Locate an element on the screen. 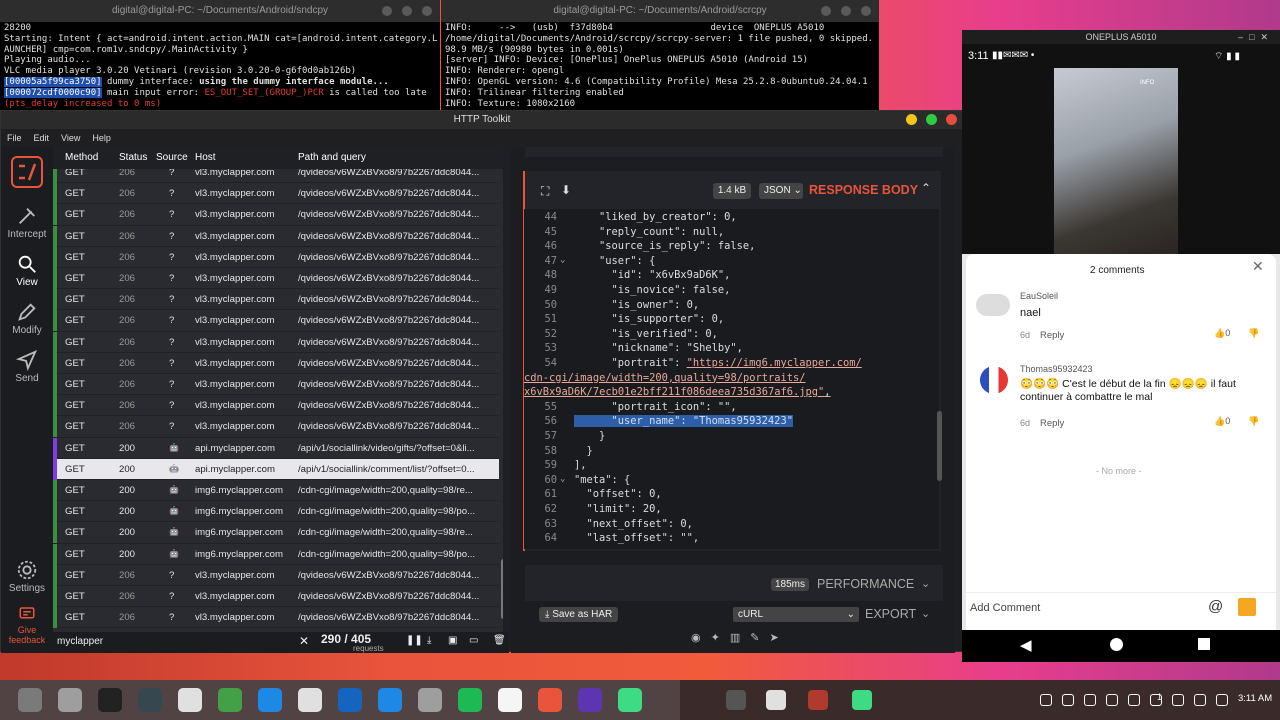  chevron-down-icon: ⌄ is located at coordinates (925, 613).